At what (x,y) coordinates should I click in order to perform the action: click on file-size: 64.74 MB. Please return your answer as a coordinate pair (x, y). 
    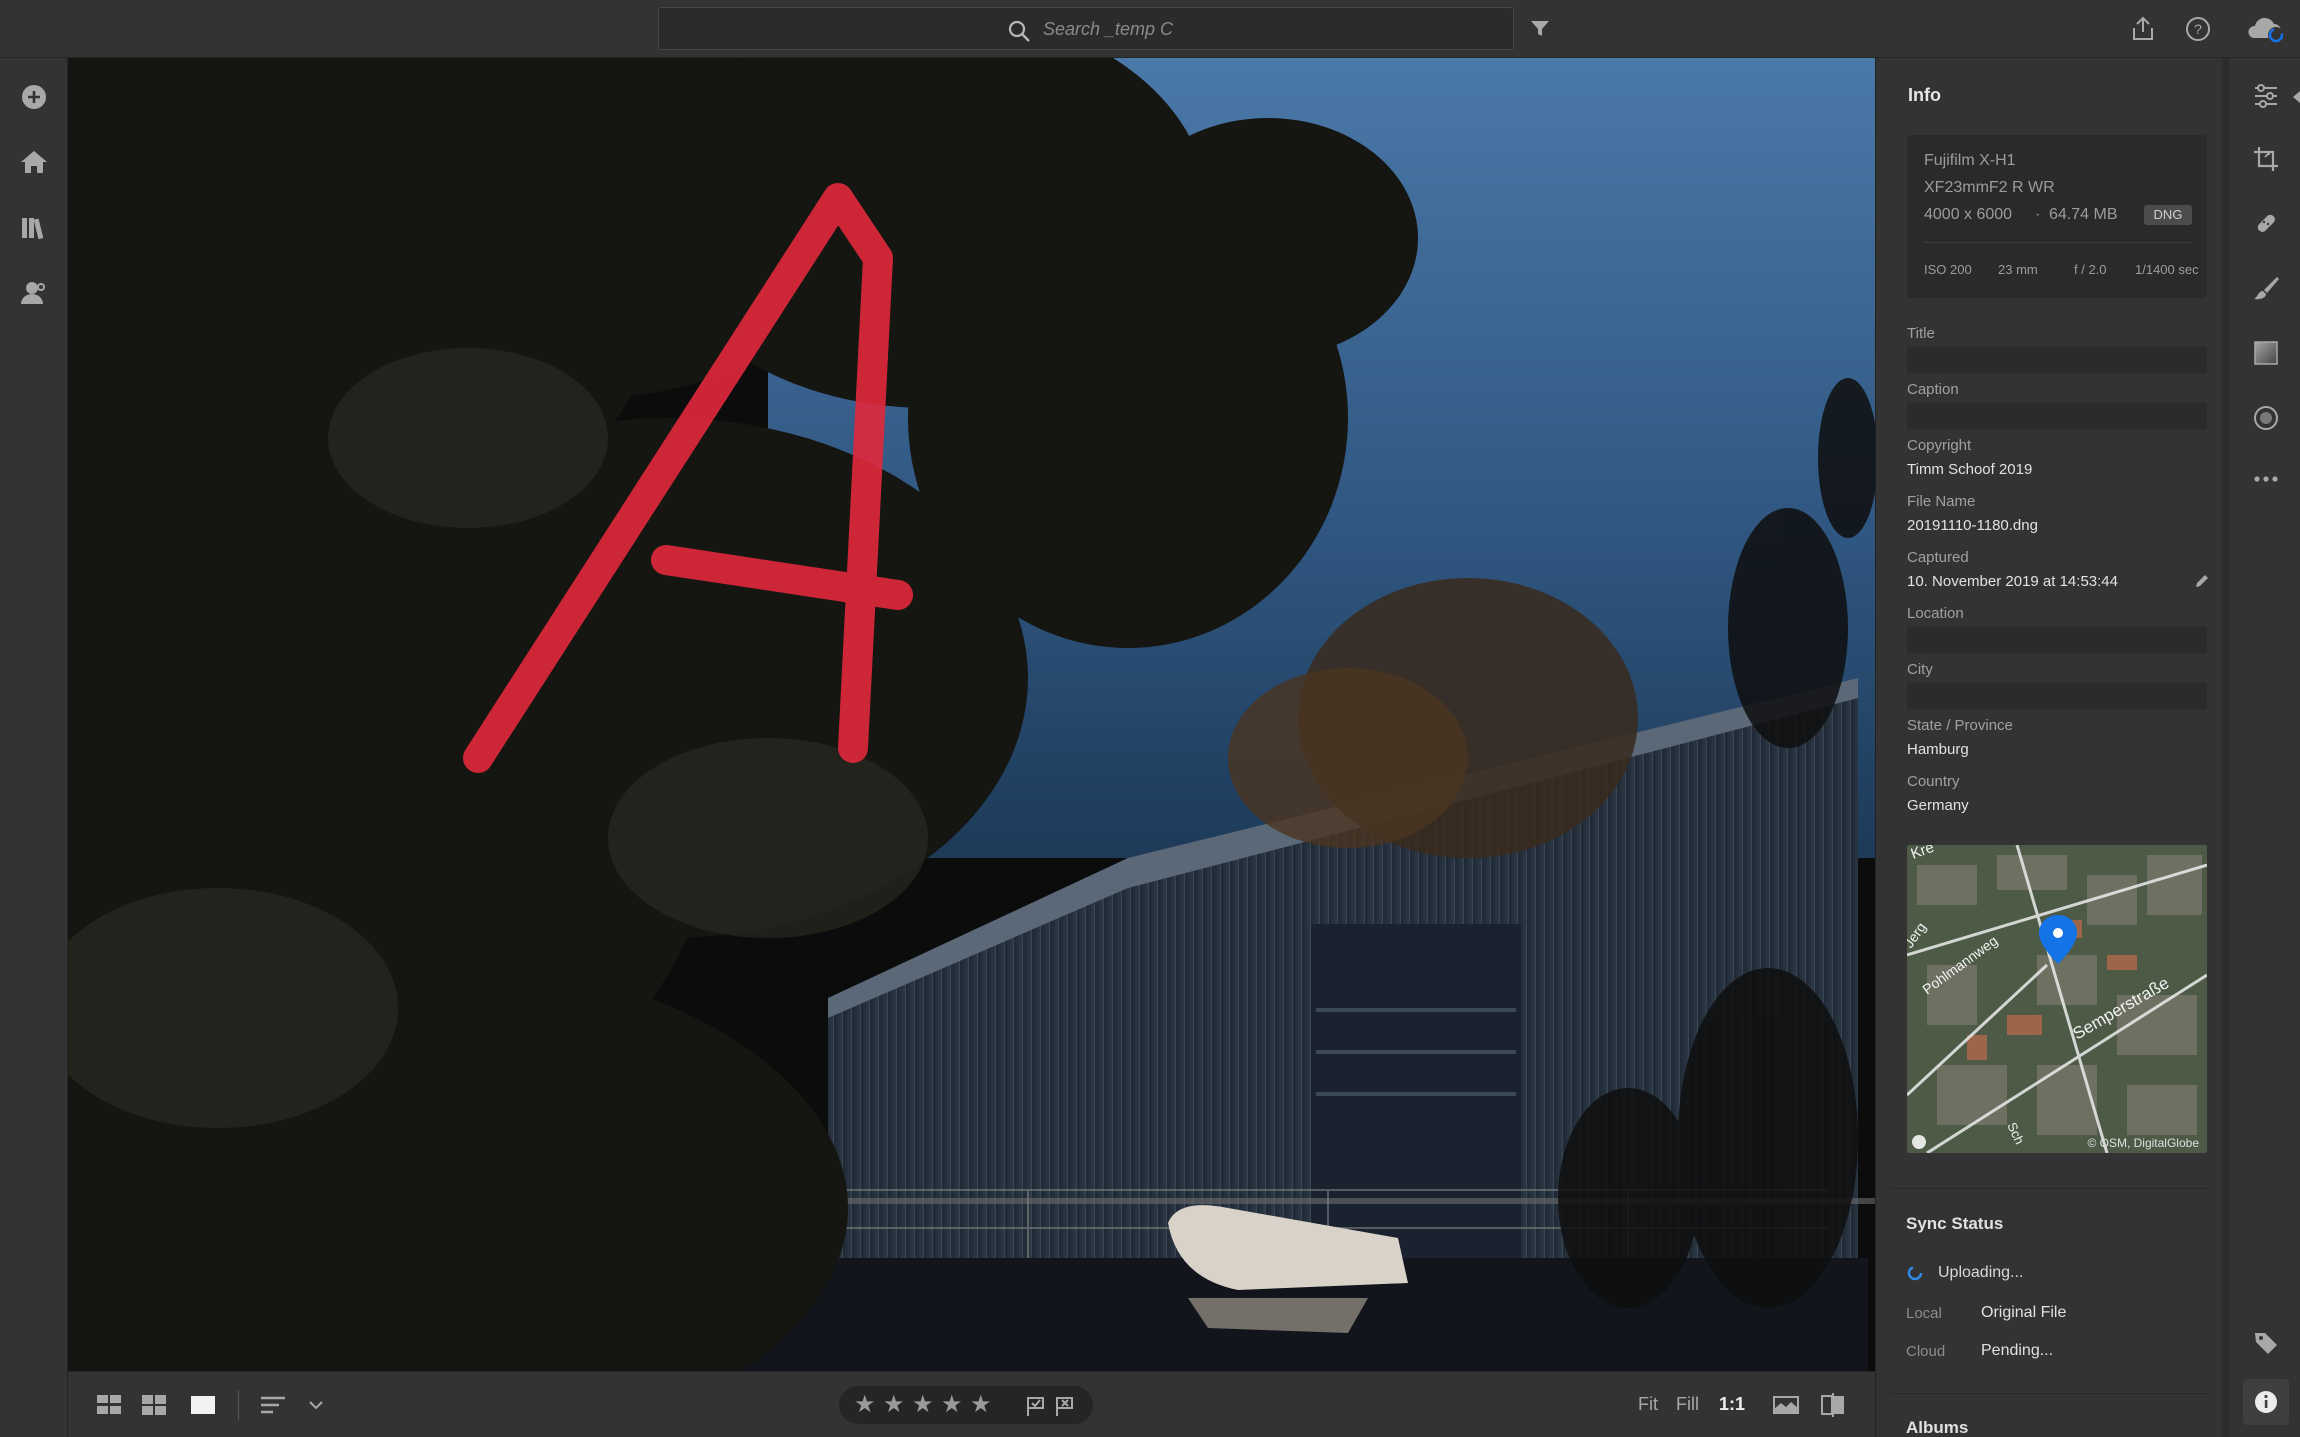
    Looking at the image, I should click on (2083, 214).